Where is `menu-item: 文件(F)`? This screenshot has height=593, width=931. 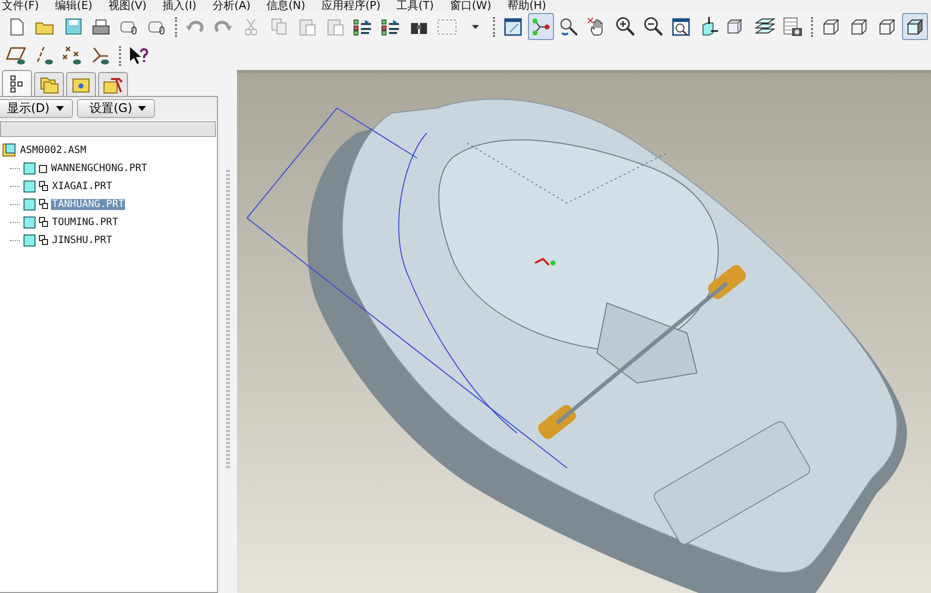
menu-item: 文件(F) is located at coordinates (19, 6).